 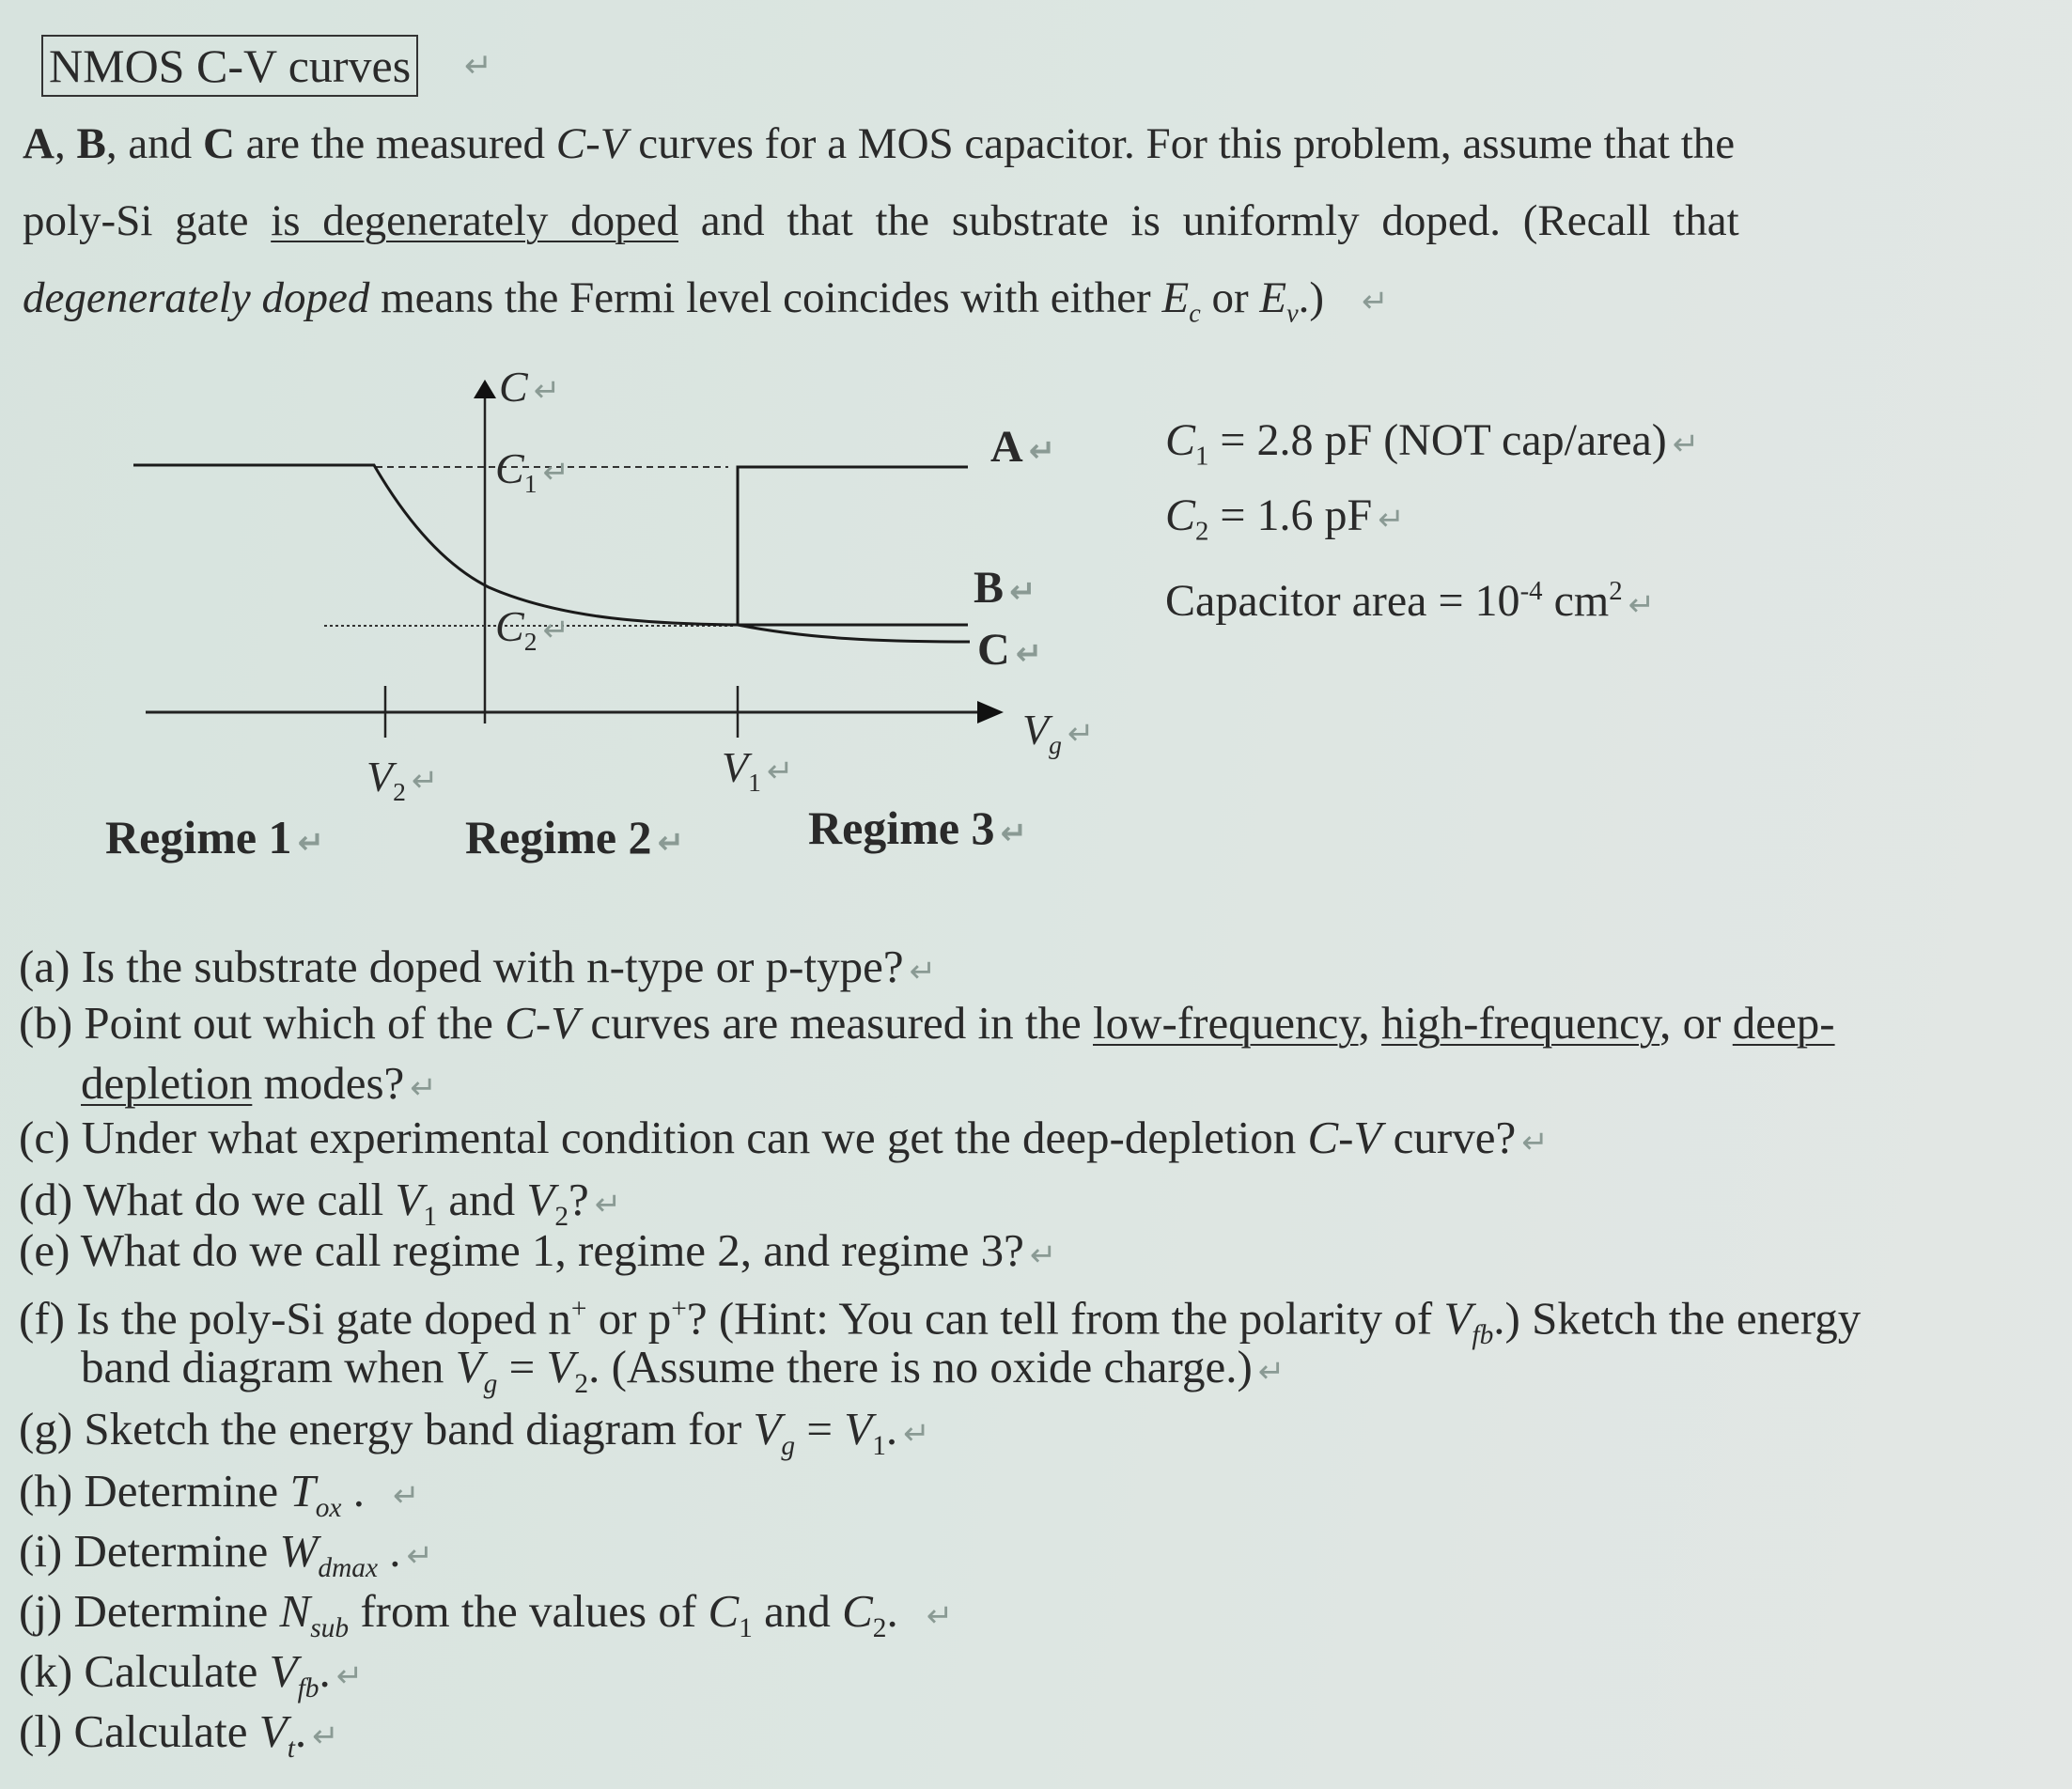 I want to click on curve-b-label: B ↵, so click(x=1005, y=588).